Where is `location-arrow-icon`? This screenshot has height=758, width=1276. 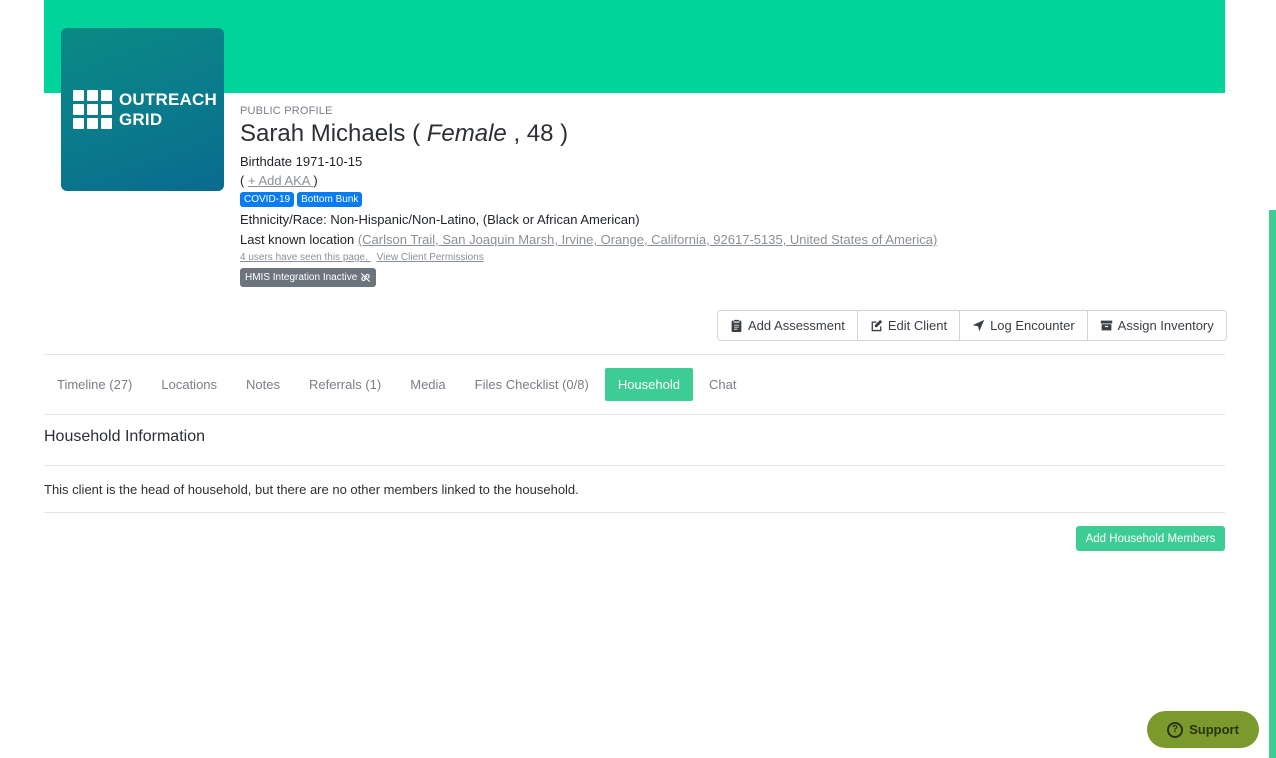
location-arrow-icon is located at coordinates (978, 325).